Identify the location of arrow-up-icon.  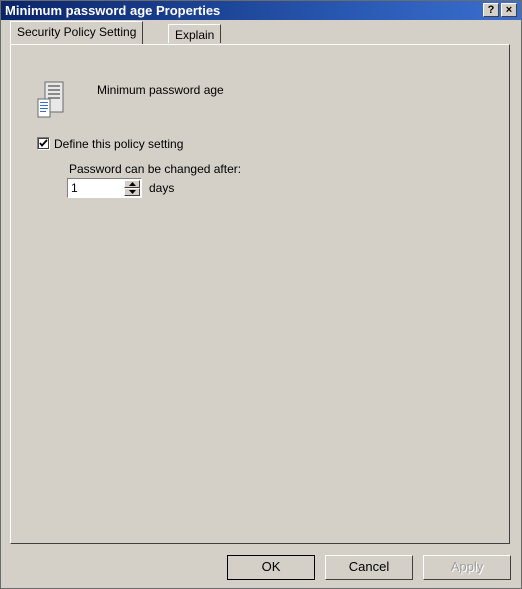
(132, 184).